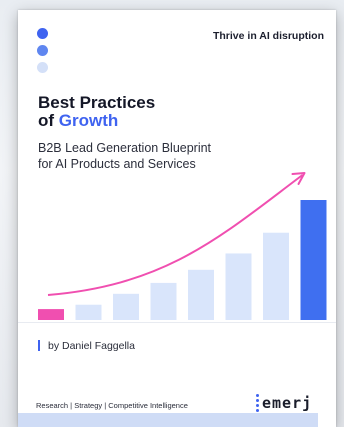  I want to click on title-accent: Growth, so click(88, 120).